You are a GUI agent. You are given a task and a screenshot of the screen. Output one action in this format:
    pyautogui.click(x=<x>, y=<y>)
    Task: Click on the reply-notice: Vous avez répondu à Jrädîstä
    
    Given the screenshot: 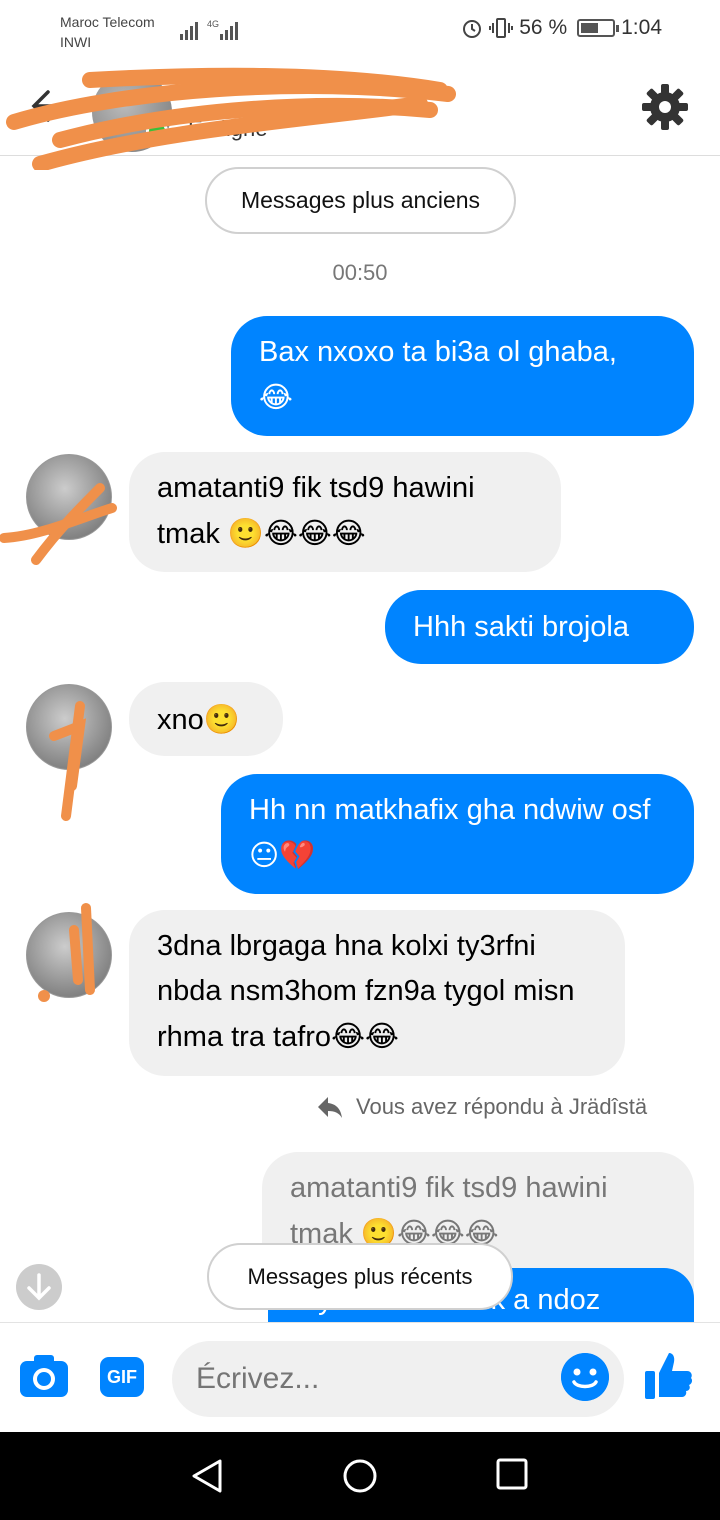 What is the action you would take?
    pyautogui.click(x=481, y=1107)
    